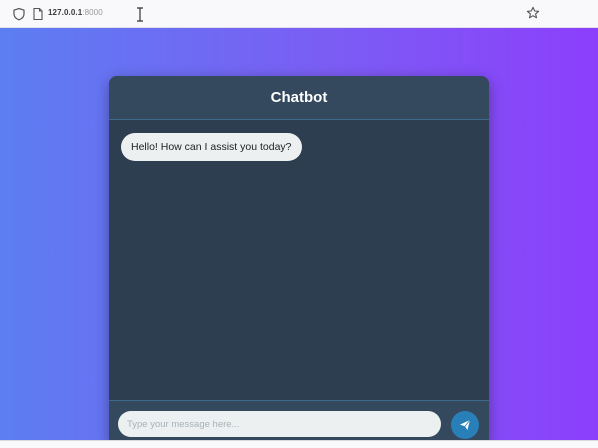 The height and width of the screenshot is (448, 598). I want to click on browser-toolbar: 127.0.0.1:8000, so click(299, 14).